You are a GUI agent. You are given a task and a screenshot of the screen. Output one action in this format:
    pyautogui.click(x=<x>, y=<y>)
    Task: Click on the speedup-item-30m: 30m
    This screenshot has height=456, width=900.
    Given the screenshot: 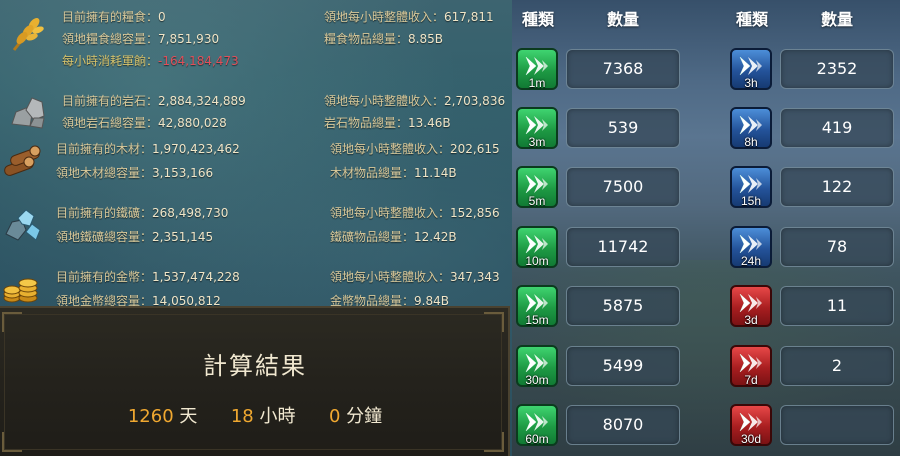 What is the action you would take?
    pyautogui.click(x=537, y=366)
    